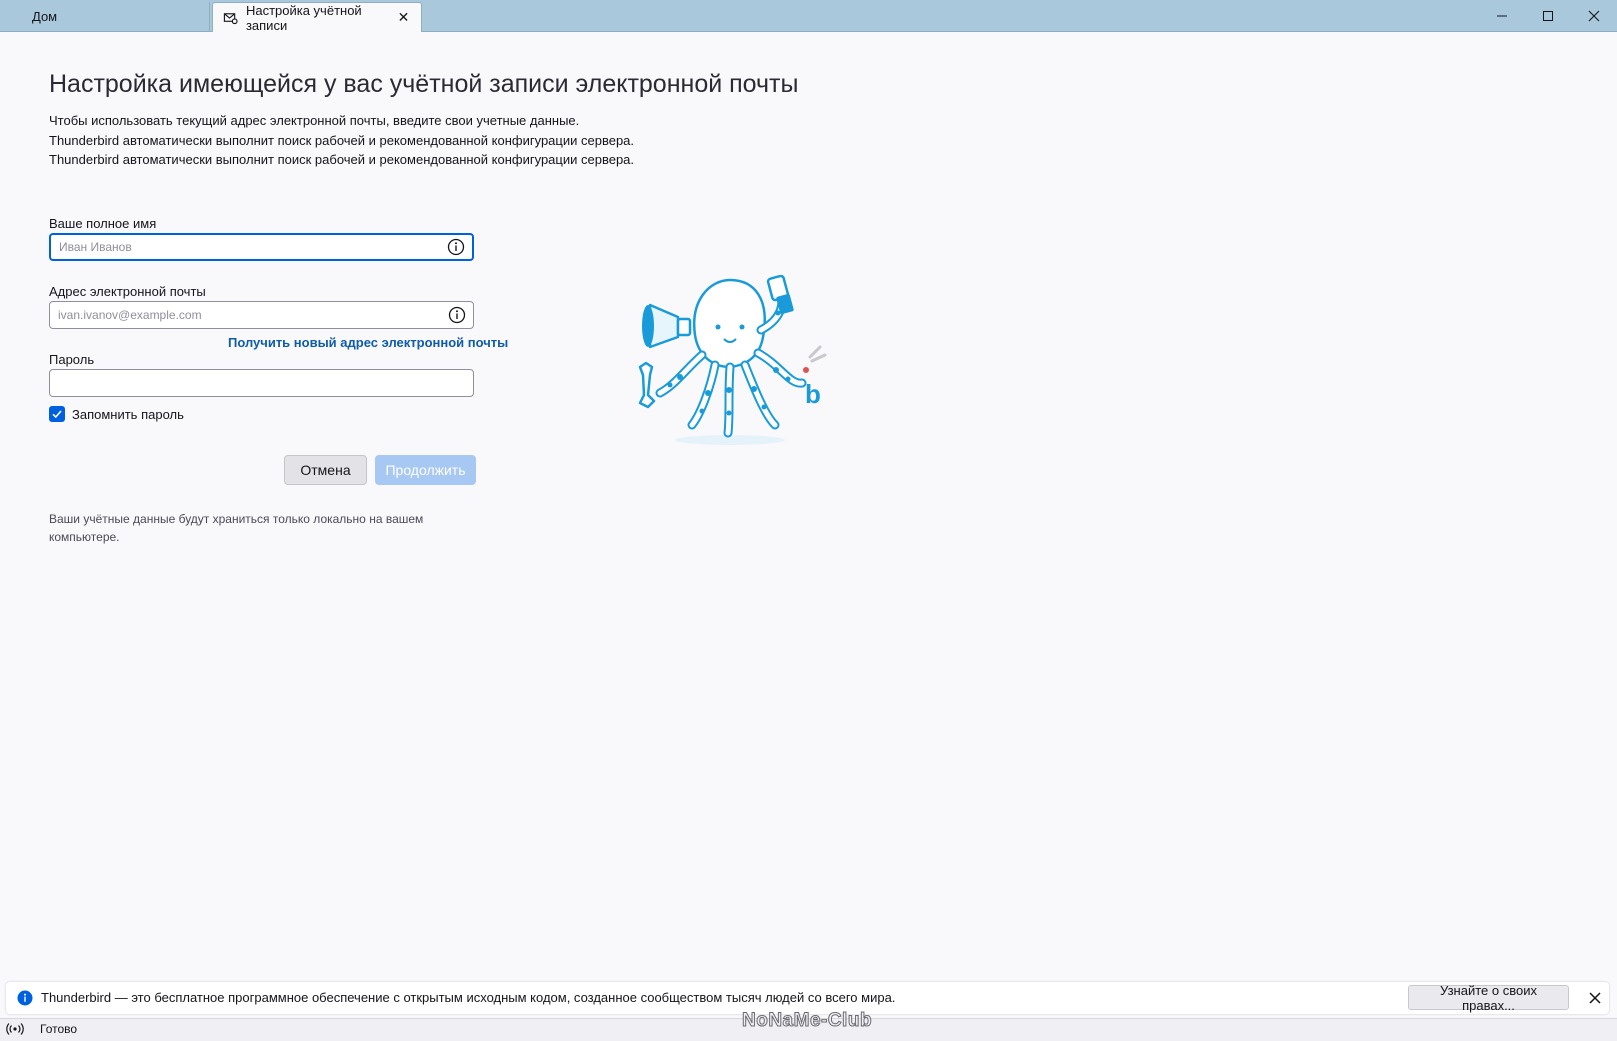 The height and width of the screenshot is (1041, 1617). I want to click on title-bar: Дом Настройка учётной записи ✕, so click(808, 16).